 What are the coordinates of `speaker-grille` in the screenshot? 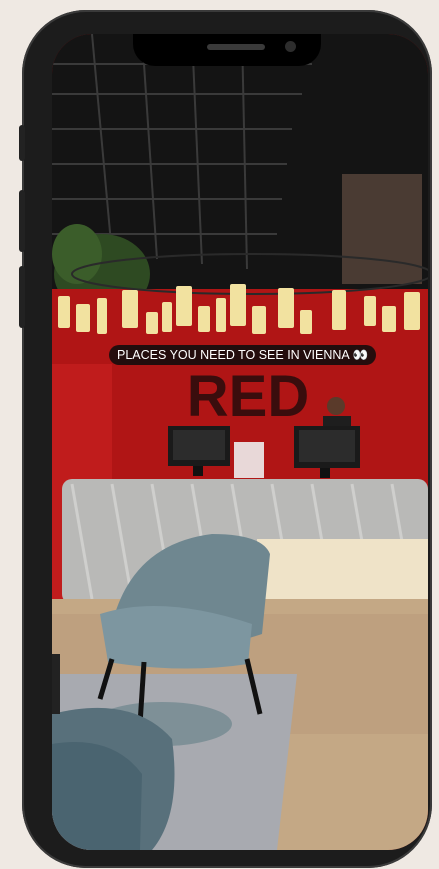 It's located at (236, 47).